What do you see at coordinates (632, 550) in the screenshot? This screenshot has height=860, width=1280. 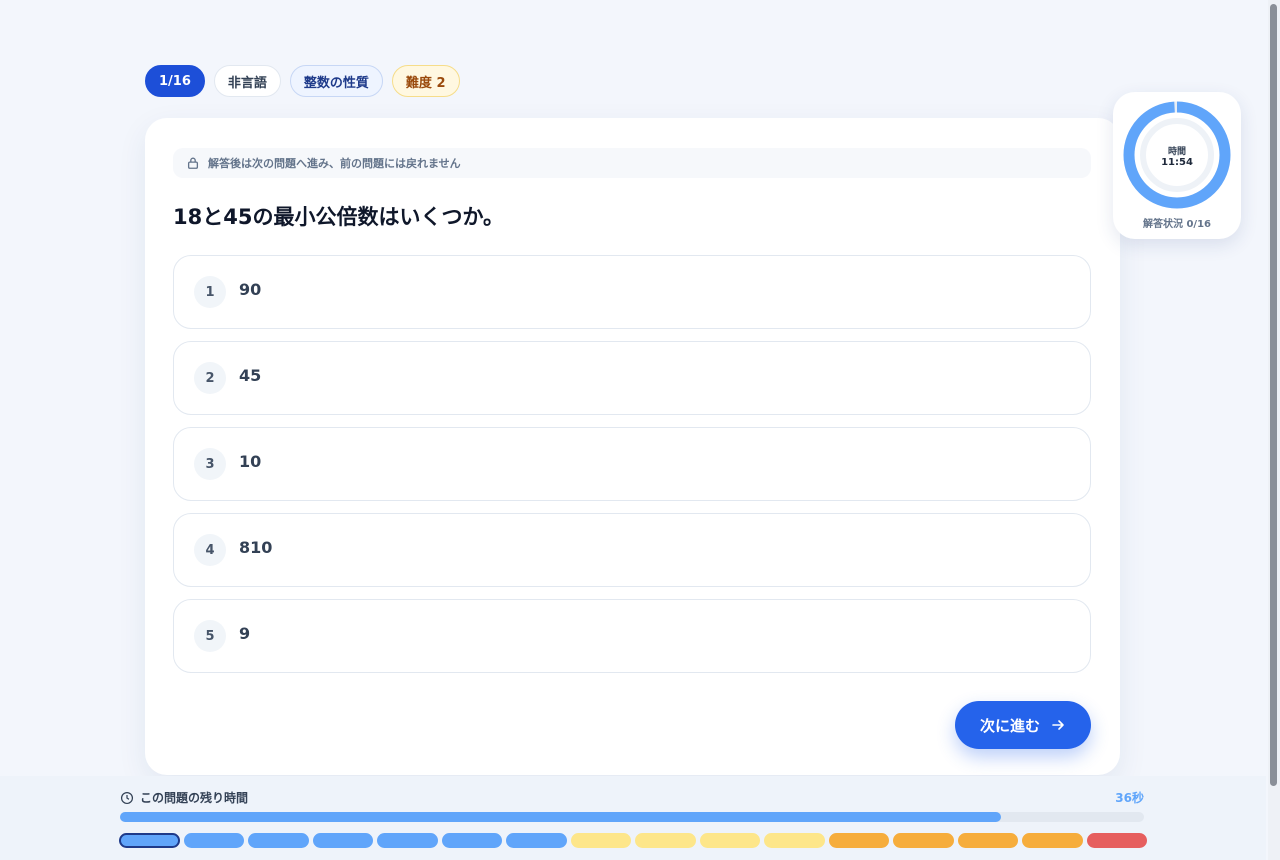 I see `answer-option-4: 4 810` at bounding box center [632, 550].